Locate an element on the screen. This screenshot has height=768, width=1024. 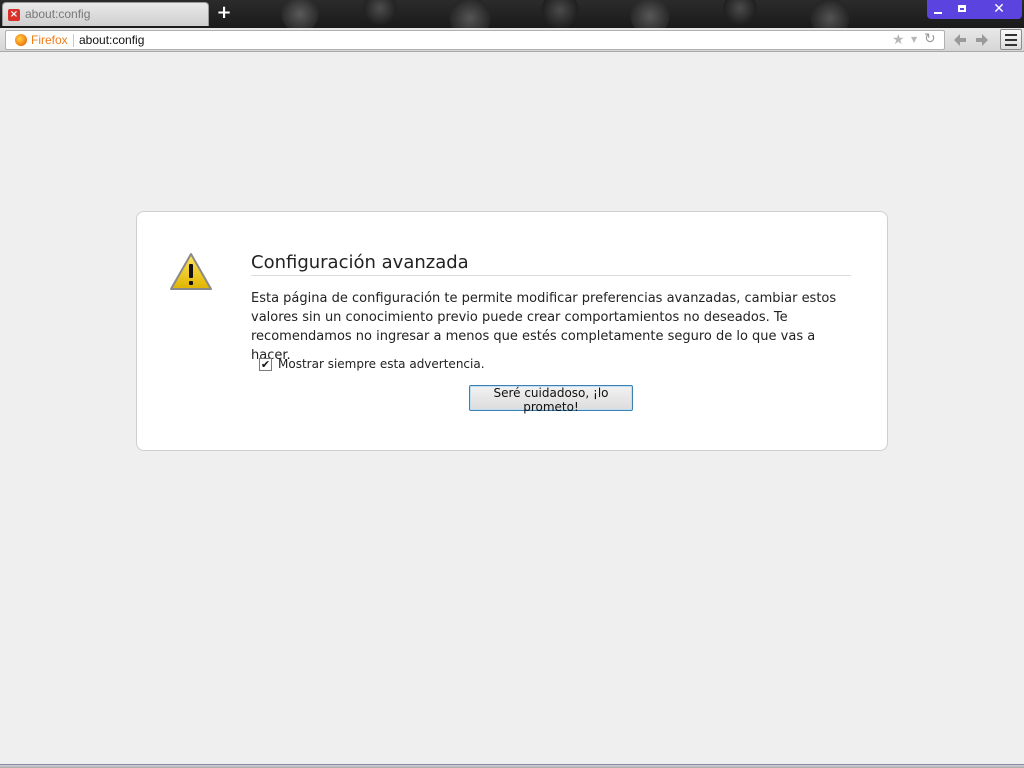
tab-title: about:config is located at coordinates (58, 14).